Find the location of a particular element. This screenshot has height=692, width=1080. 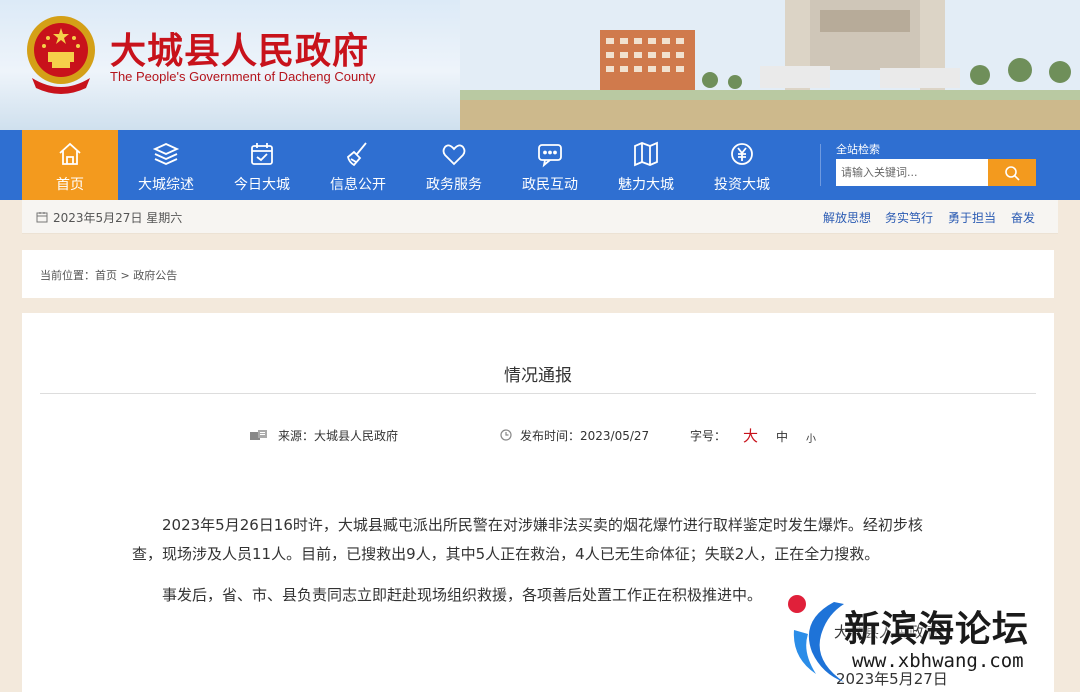

nav-divider is located at coordinates (820, 165).